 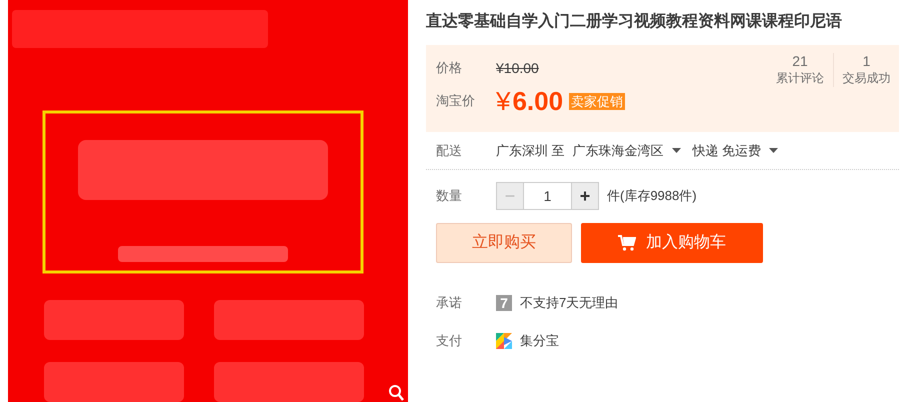 I want to click on price-label: 价格, so click(x=449, y=68).